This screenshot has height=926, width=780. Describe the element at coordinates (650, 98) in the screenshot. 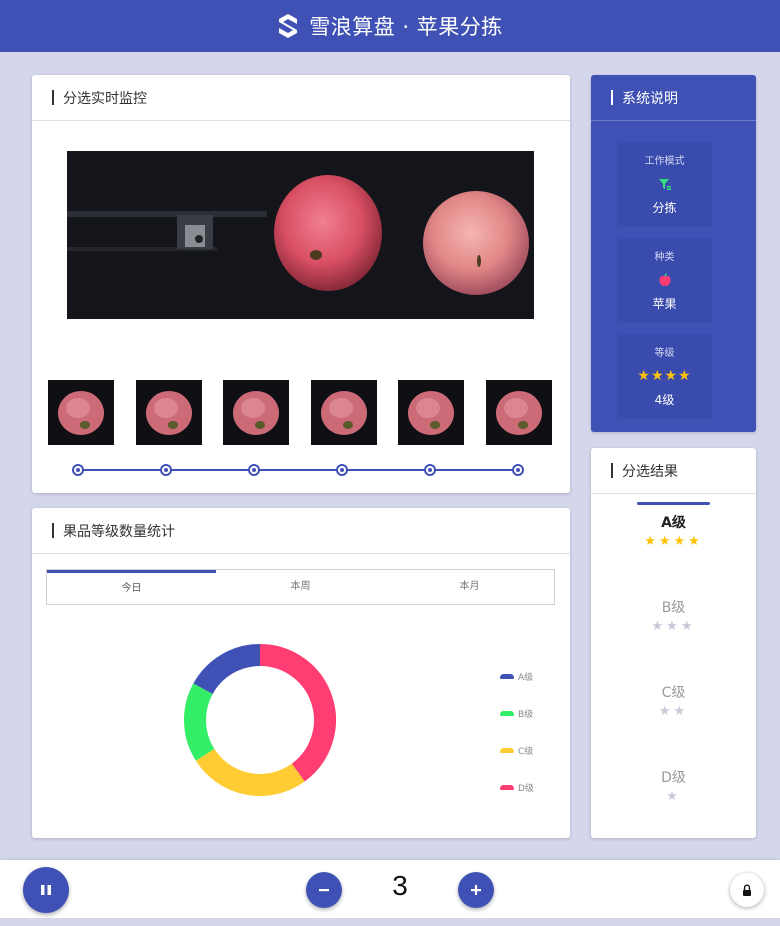

I see `system-info-title: 系统说明` at that location.